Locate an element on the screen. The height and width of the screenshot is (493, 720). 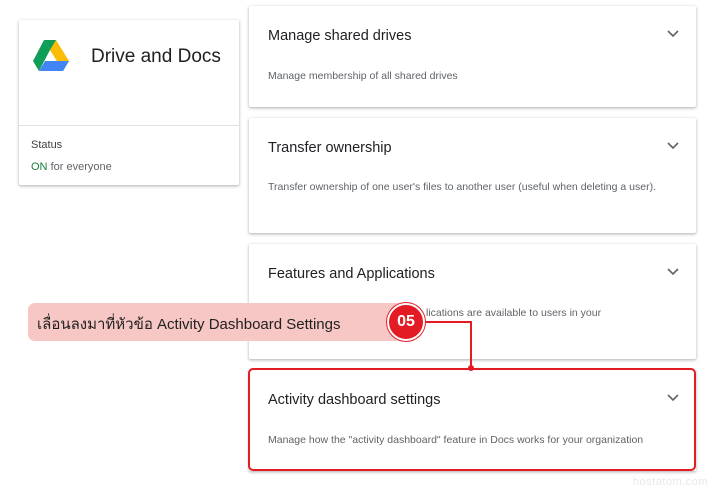
step-number-badge: 05 is located at coordinates (406, 322).